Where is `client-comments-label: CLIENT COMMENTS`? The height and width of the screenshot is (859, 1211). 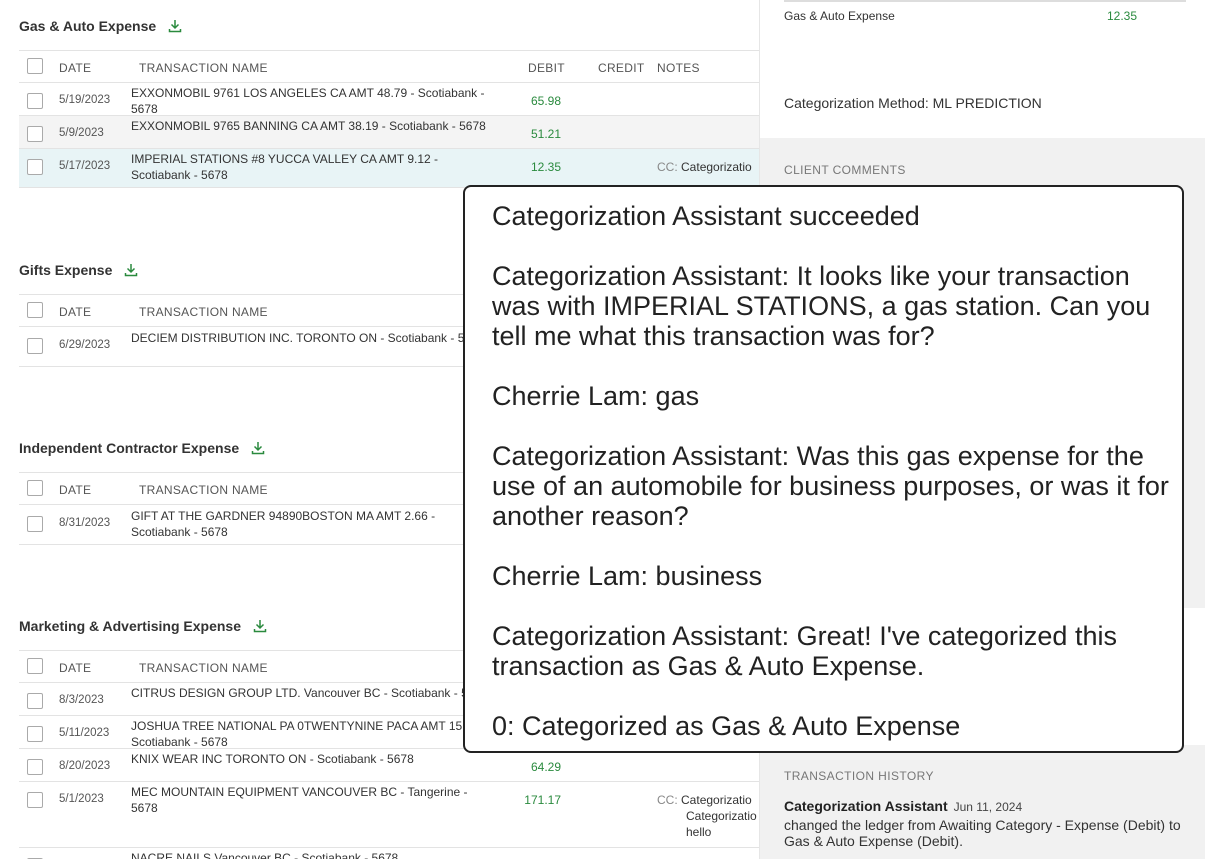
client-comments-label: CLIENT COMMENTS is located at coordinates (845, 170).